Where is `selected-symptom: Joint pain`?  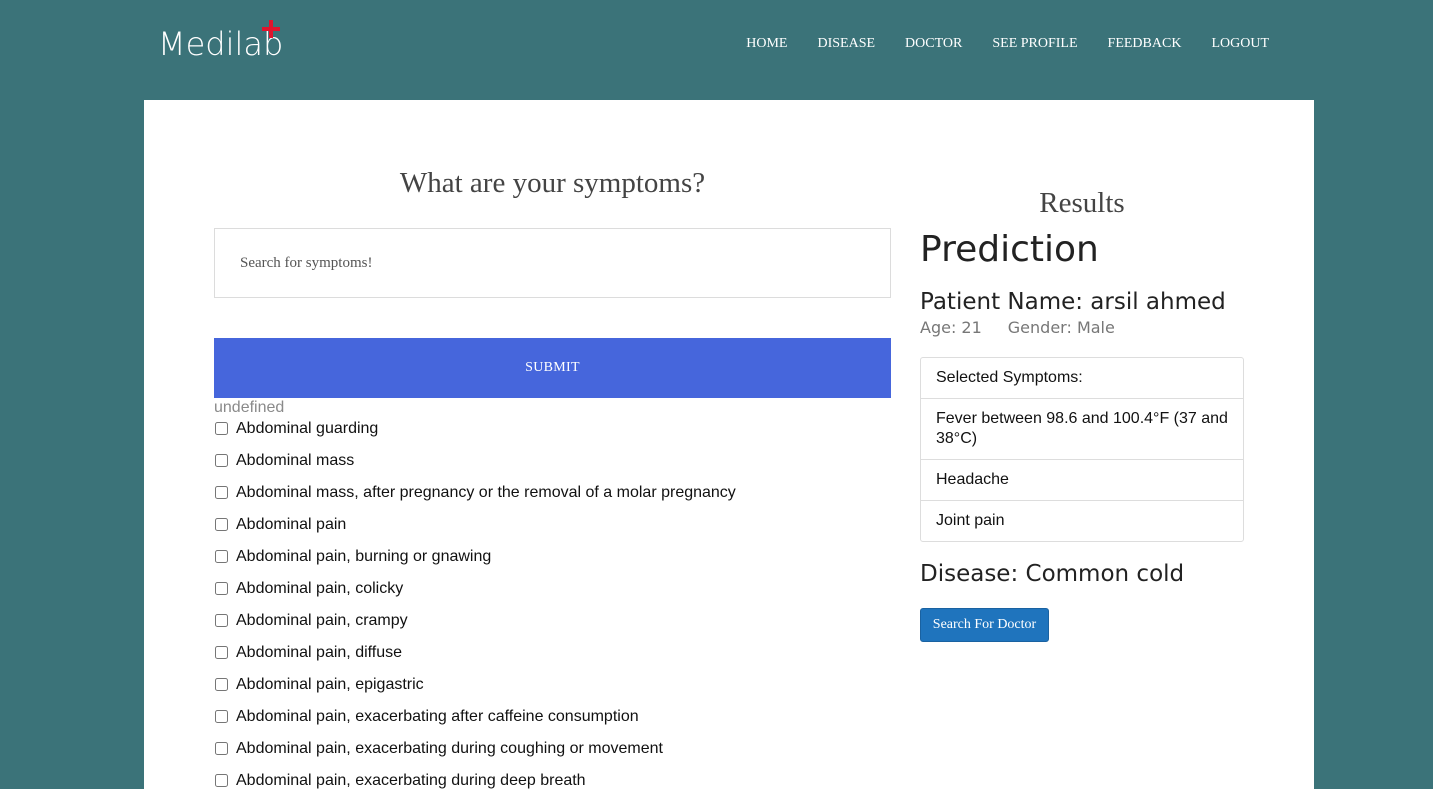
selected-symptom: Joint pain is located at coordinates (1082, 520).